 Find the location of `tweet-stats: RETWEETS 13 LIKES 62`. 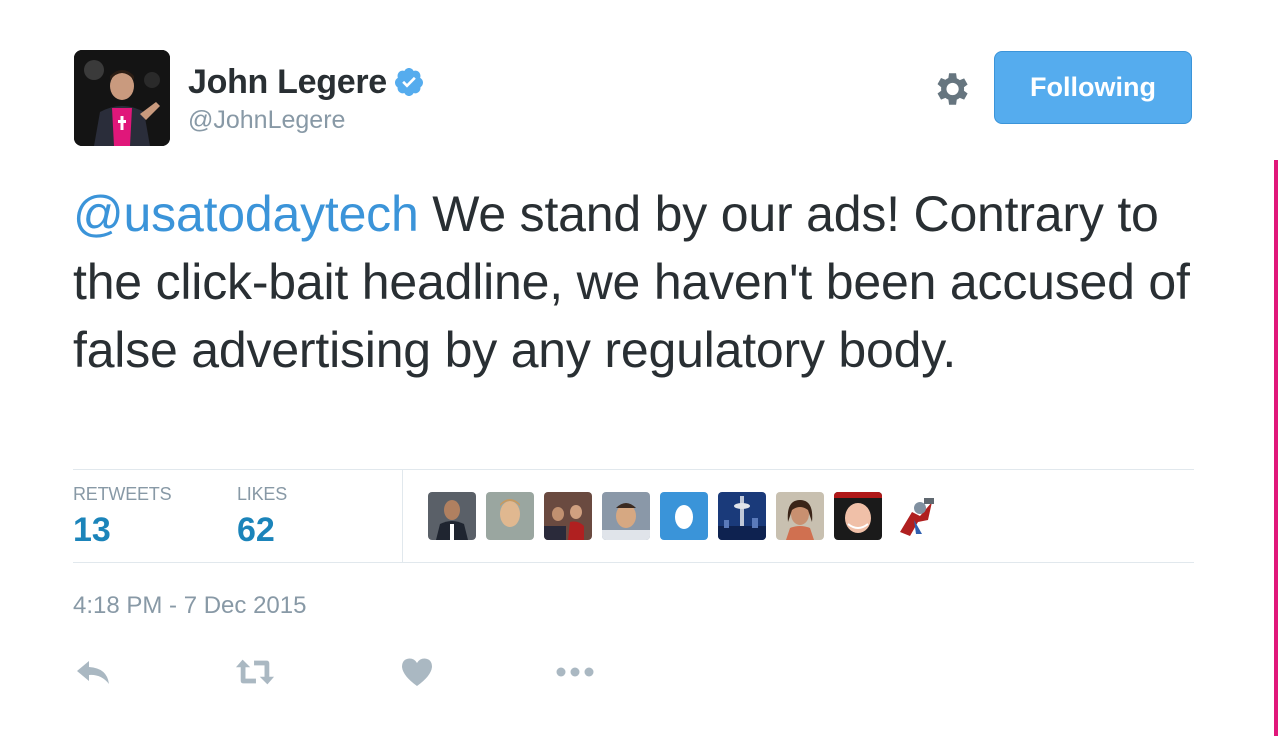

tweet-stats: RETWEETS 13 LIKES 62 is located at coordinates (633, 516).